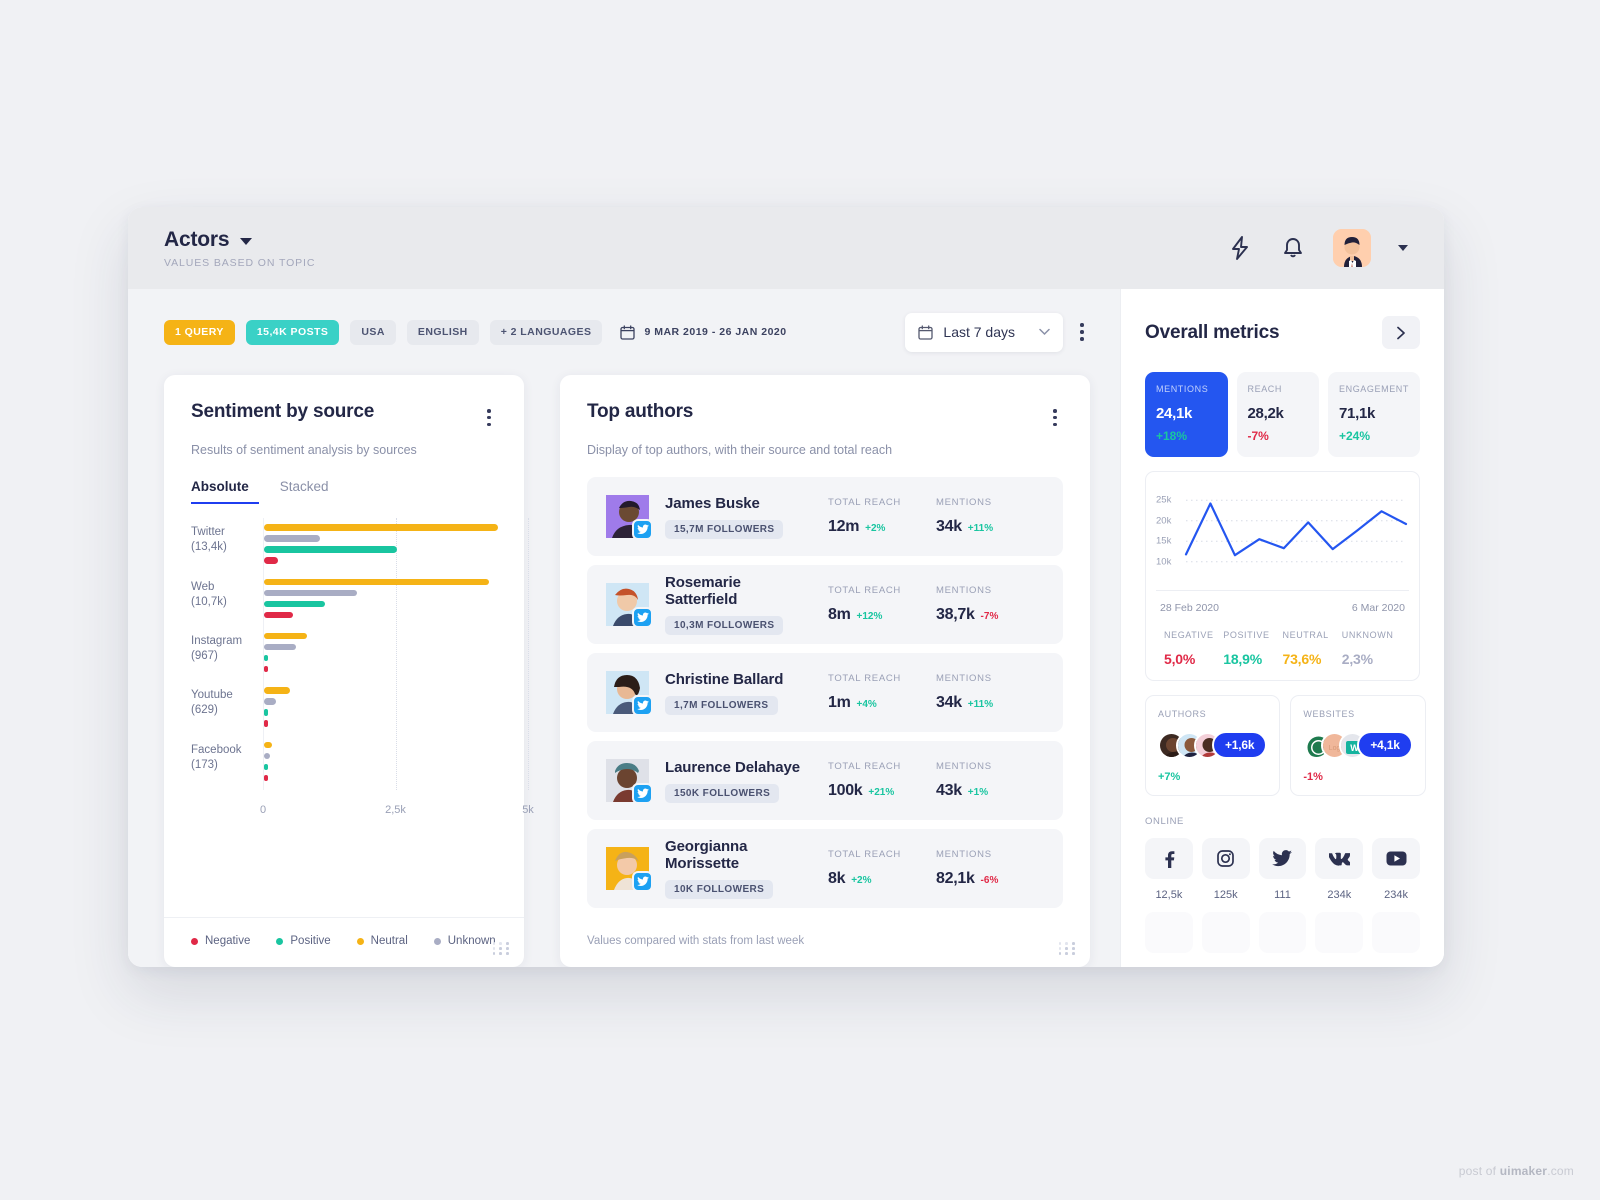  What do you see at coordinates (1560, 1171) in the screenshot?
I see `watermark-suffix: .com` at bounding box center [1560, 1171].